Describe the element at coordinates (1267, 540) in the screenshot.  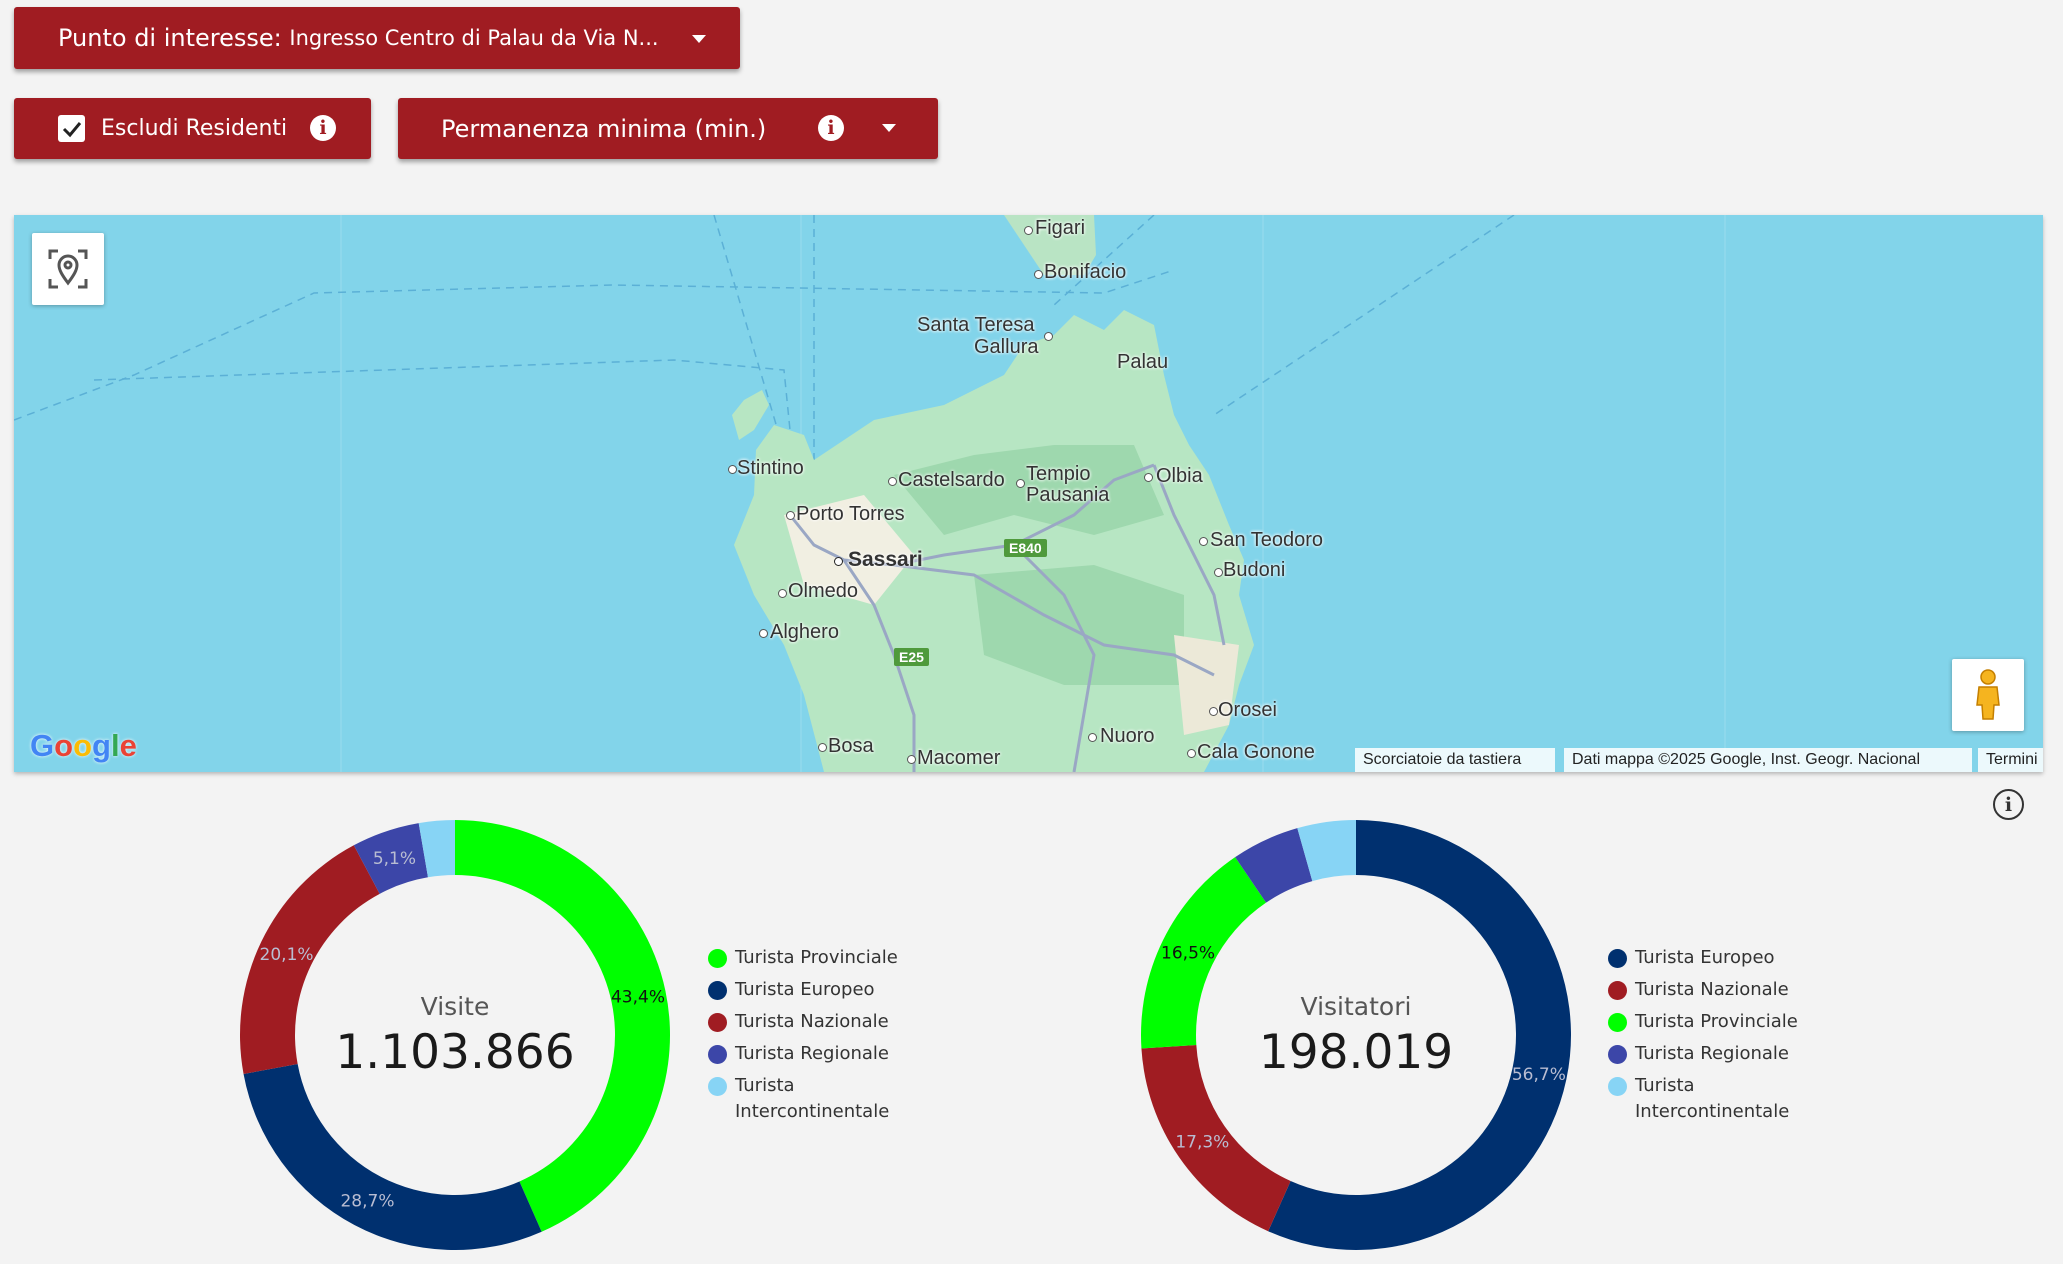
I see `map-place-label: San Teodoro` at that location.